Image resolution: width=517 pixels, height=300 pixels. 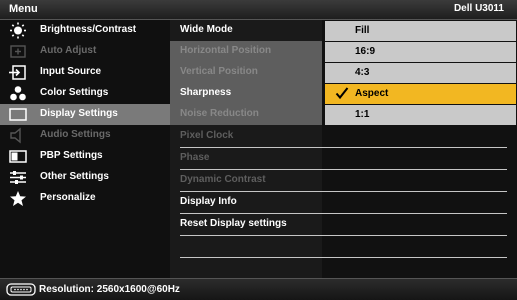 I want to click on audio-icon, so click(x=15, y=135).